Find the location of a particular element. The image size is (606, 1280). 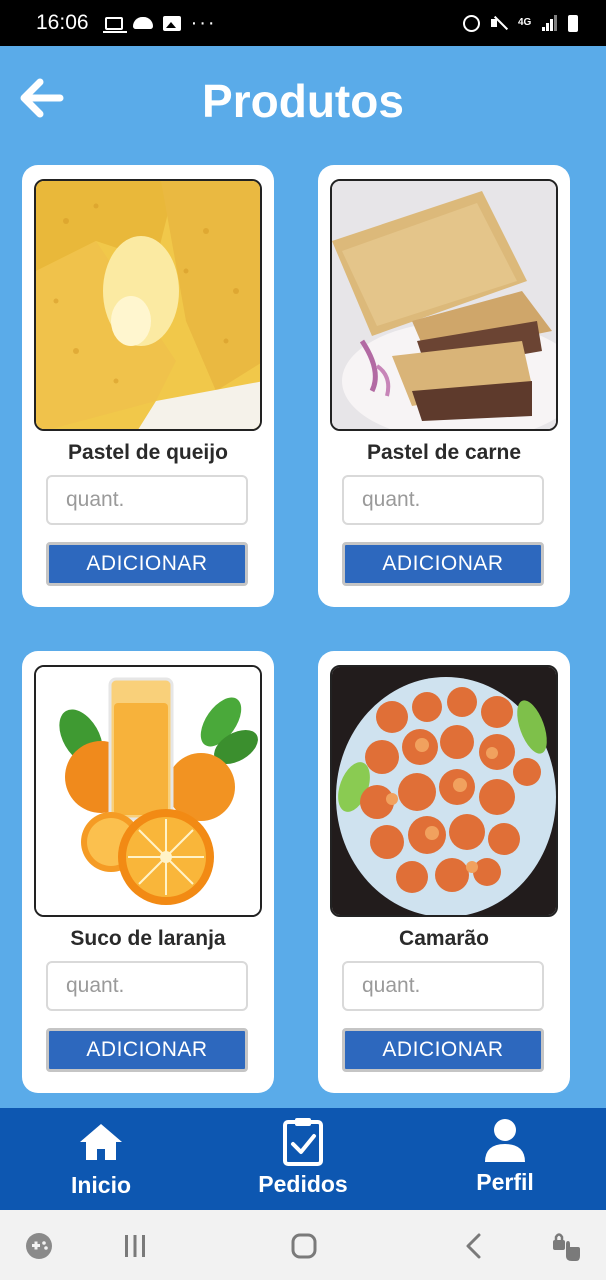

image-icon is located at coordinates (171, 23).